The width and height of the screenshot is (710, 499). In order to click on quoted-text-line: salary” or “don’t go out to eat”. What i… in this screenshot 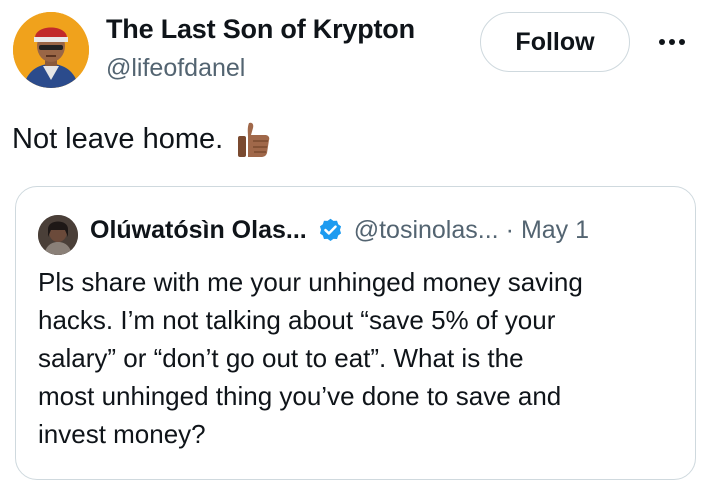, I will do `click(281, 358)`.